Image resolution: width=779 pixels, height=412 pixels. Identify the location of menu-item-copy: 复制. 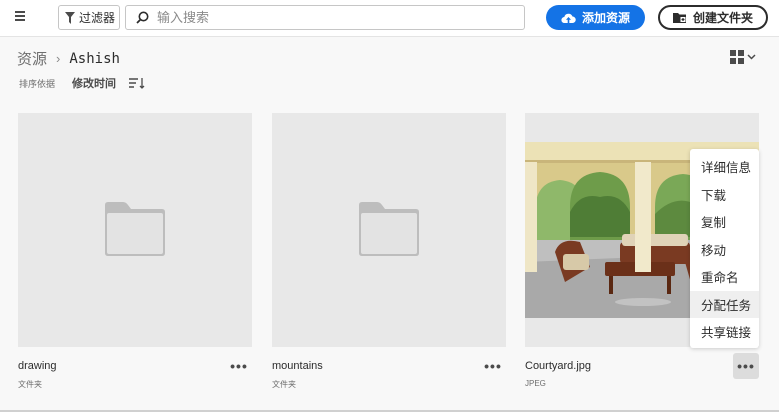
(724, 222).